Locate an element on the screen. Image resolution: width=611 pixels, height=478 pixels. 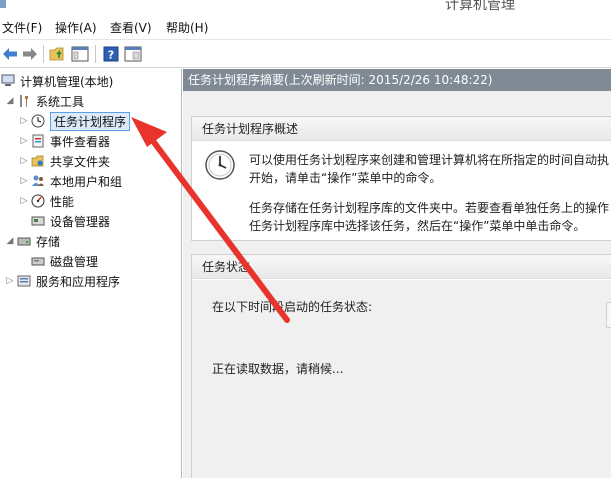
tree-item-shared-folders: ▷ 共享文件夹 is located at coordinates (64, 161).